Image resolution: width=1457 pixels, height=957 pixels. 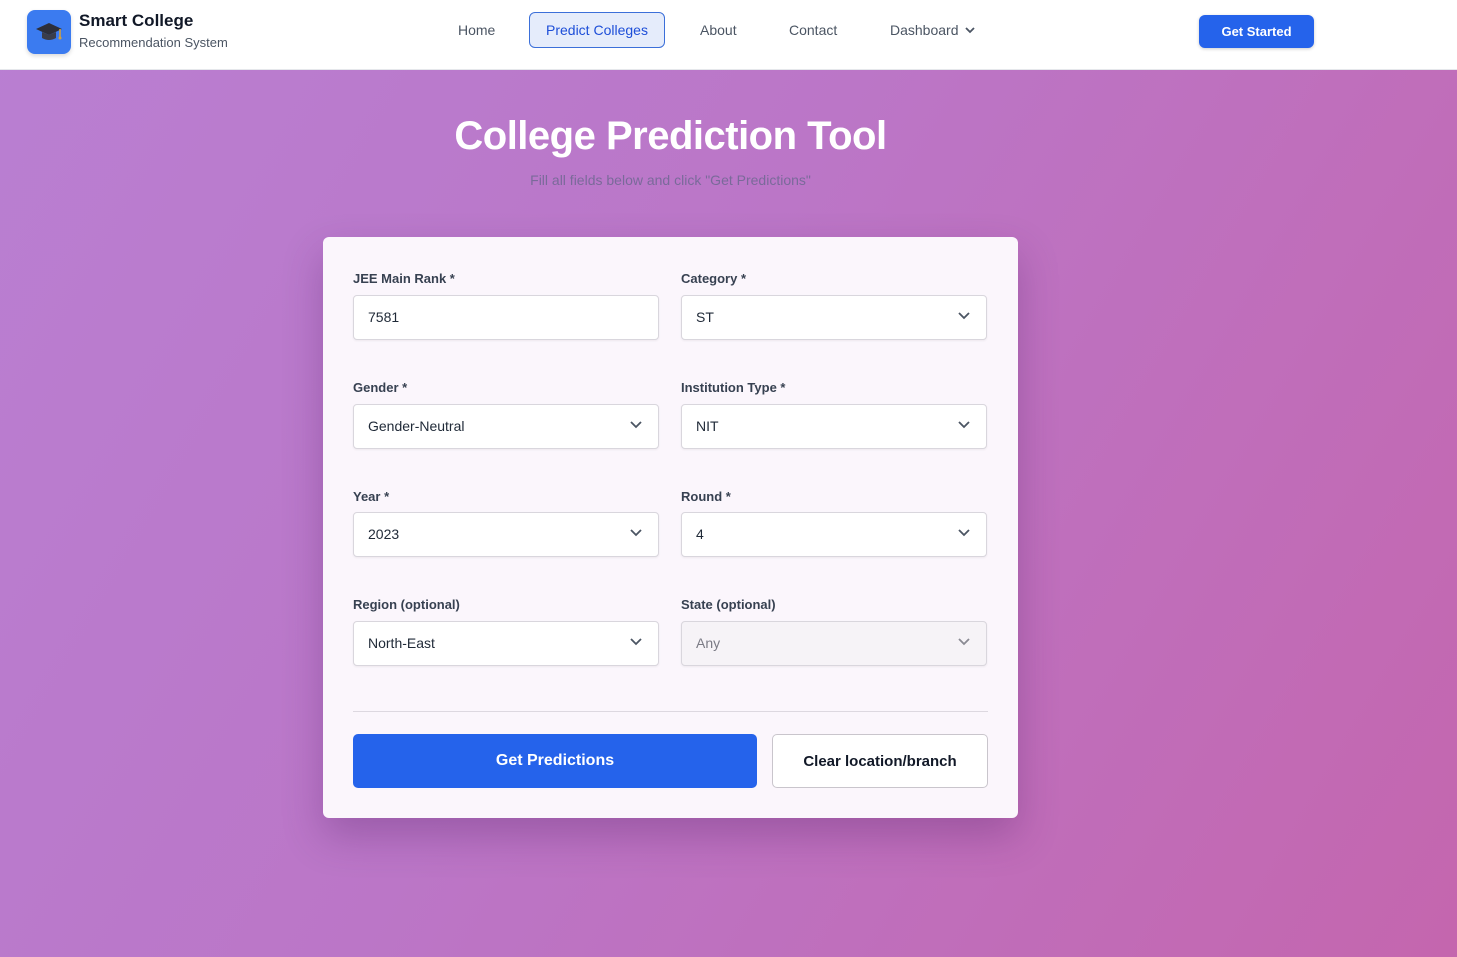 What do you see at coordinates (506, 643) in the screenshot?
I see `region-select: North-East` at bounding box center [506, 643].